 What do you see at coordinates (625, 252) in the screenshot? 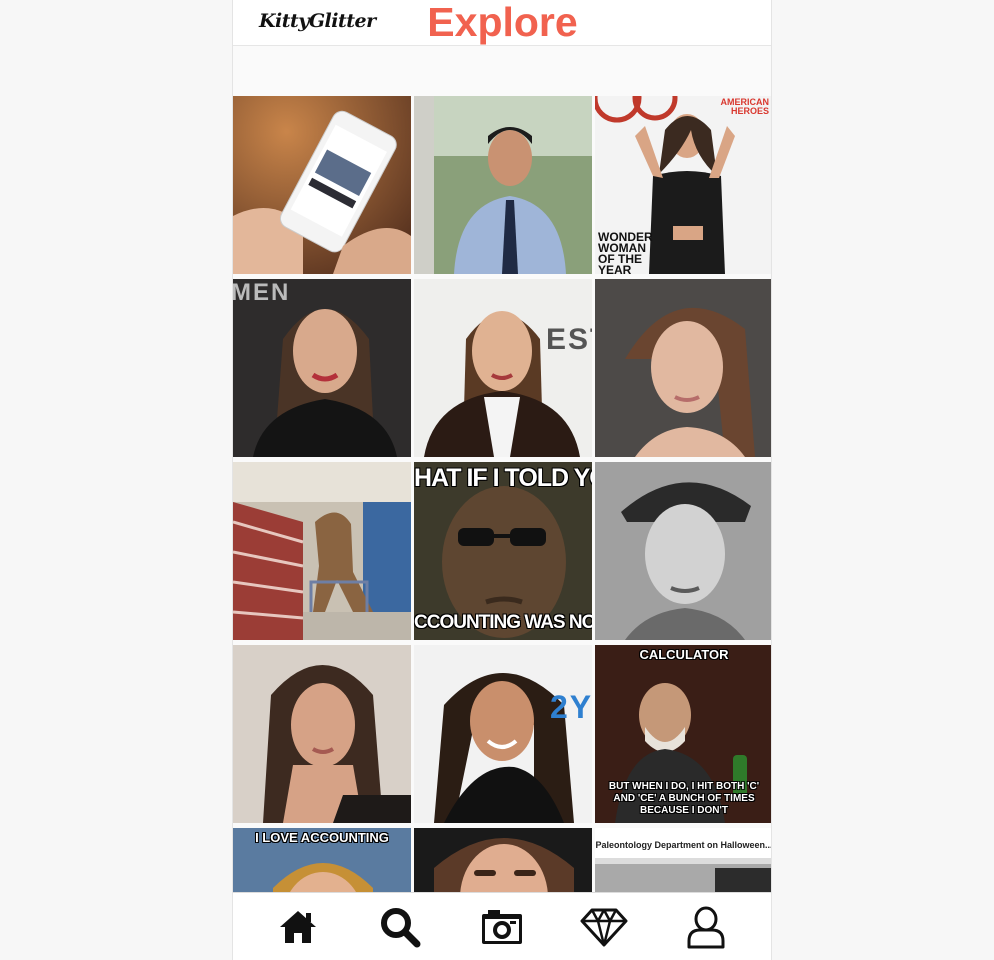
I see `cover-headline-text: WONDER WOMAN OF THE YEAR` at bounding box center [625, 252].